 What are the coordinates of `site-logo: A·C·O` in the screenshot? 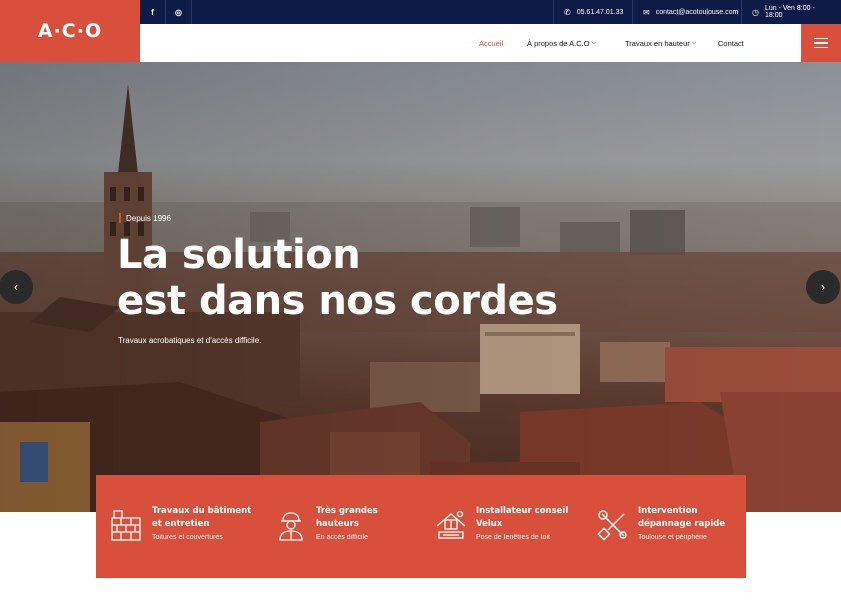 It's located at (70, 31).